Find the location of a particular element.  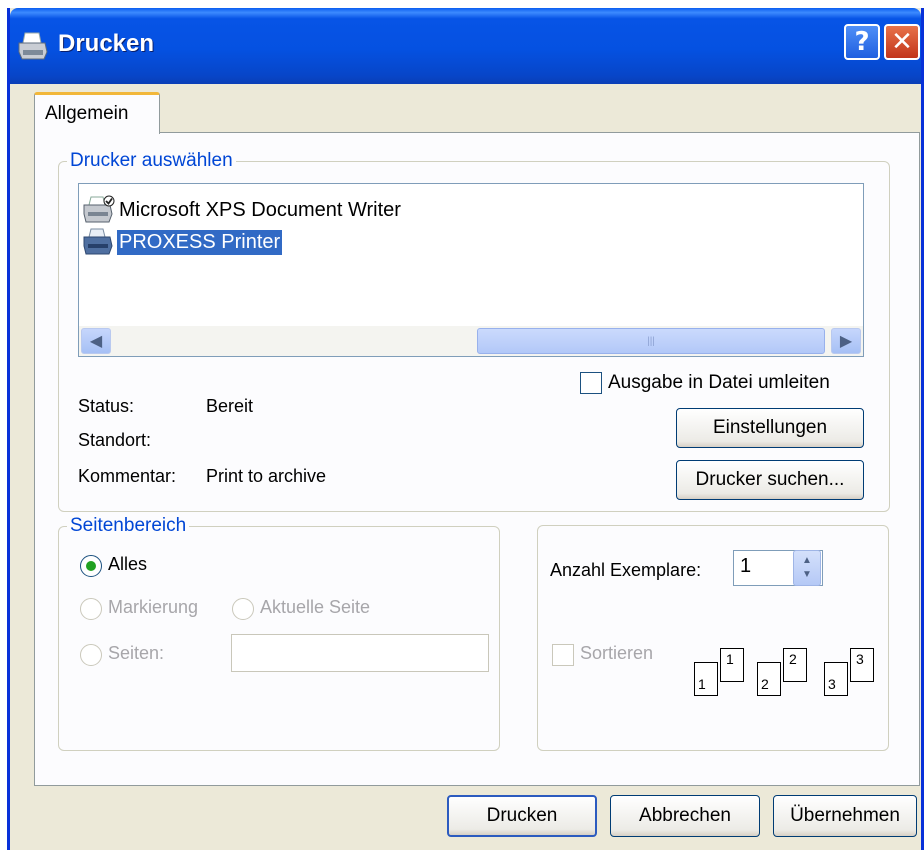

radio-all is located at coordinates (91, 566).